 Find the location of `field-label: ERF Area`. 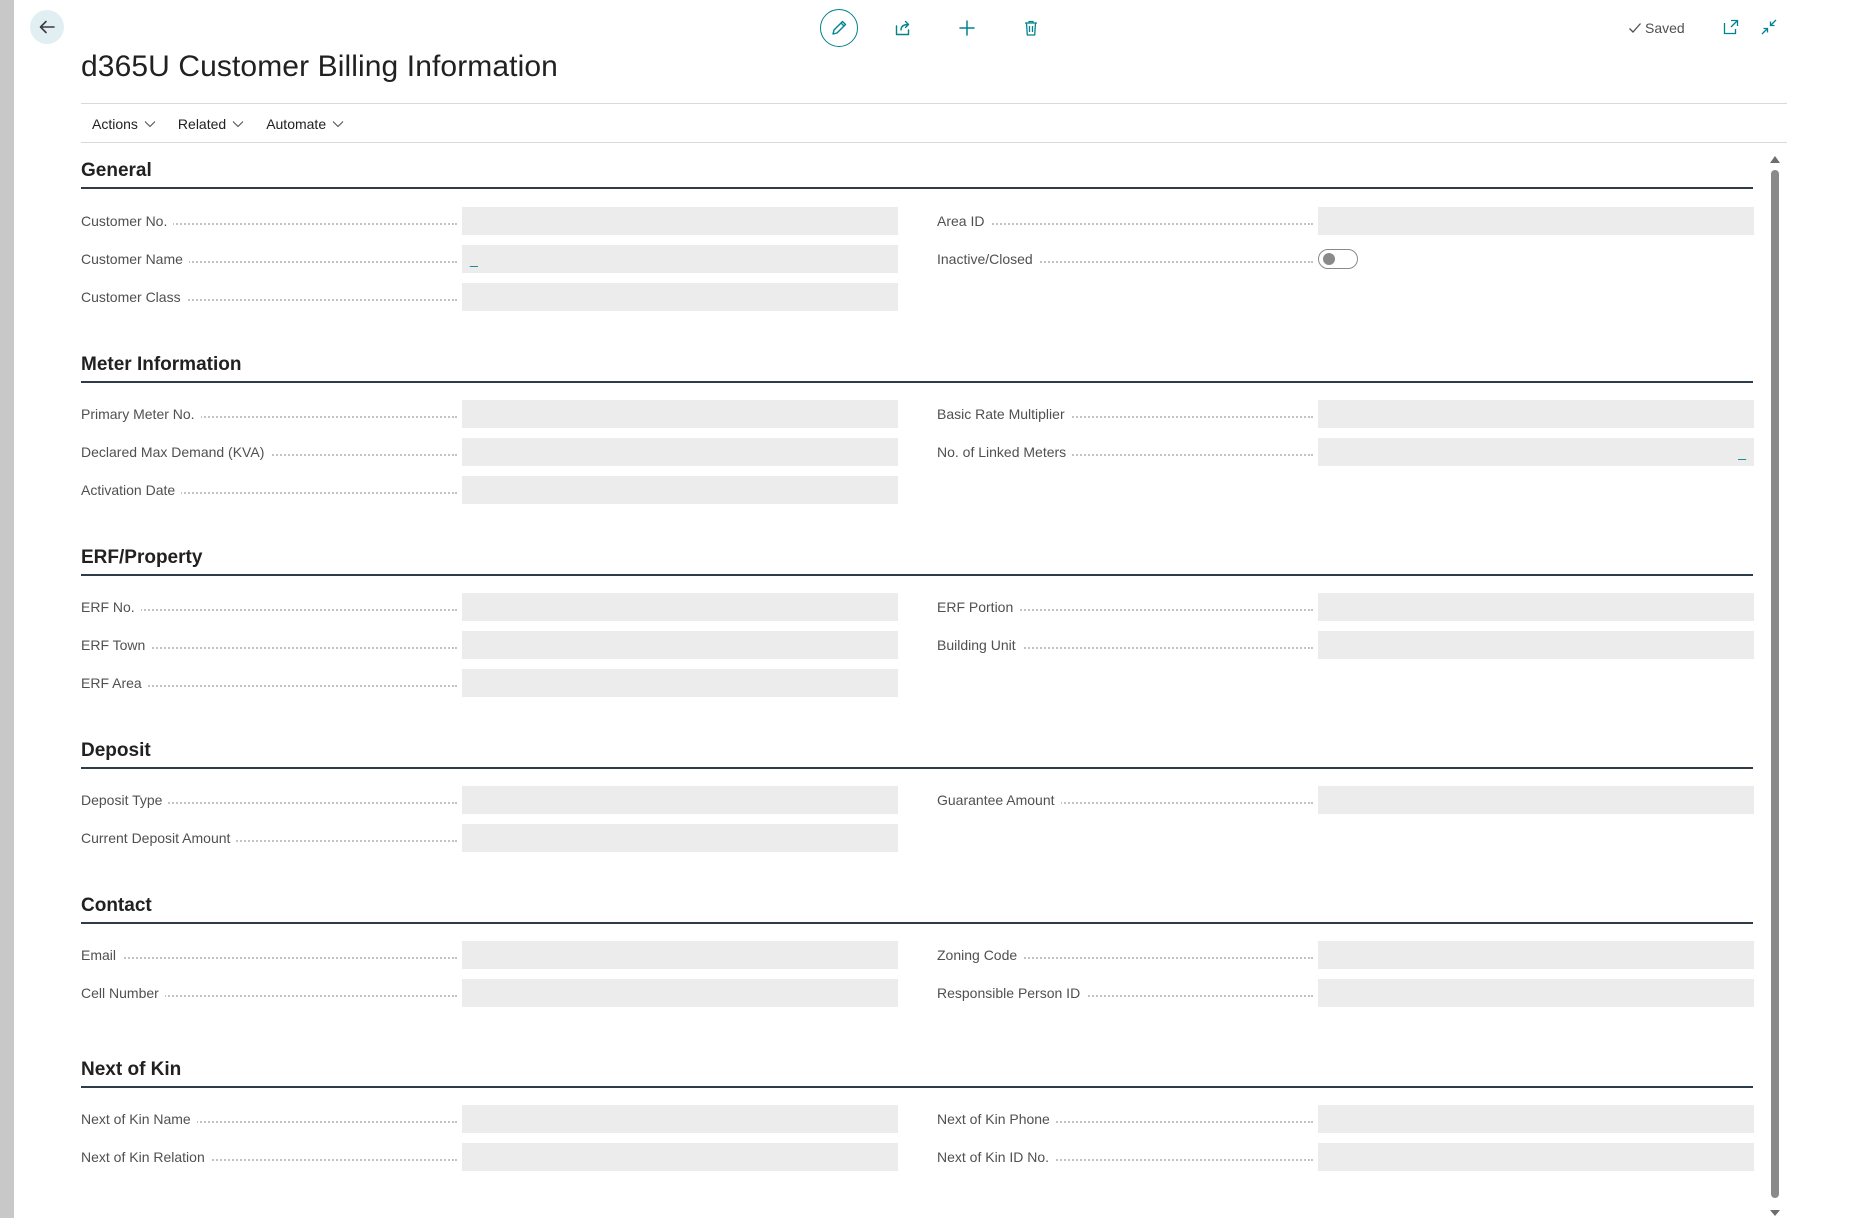

field-label: ERF Area is located at coordinates (114, 683).